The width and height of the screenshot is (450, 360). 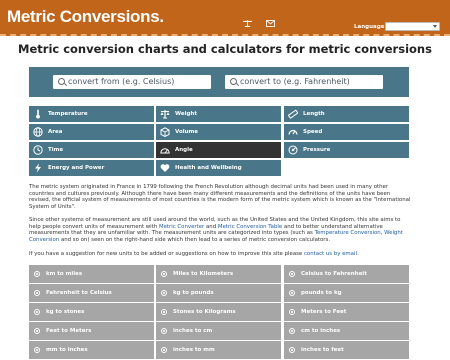 I want to click on contact-email-link: contact us by email, so click(x=330, y=254).